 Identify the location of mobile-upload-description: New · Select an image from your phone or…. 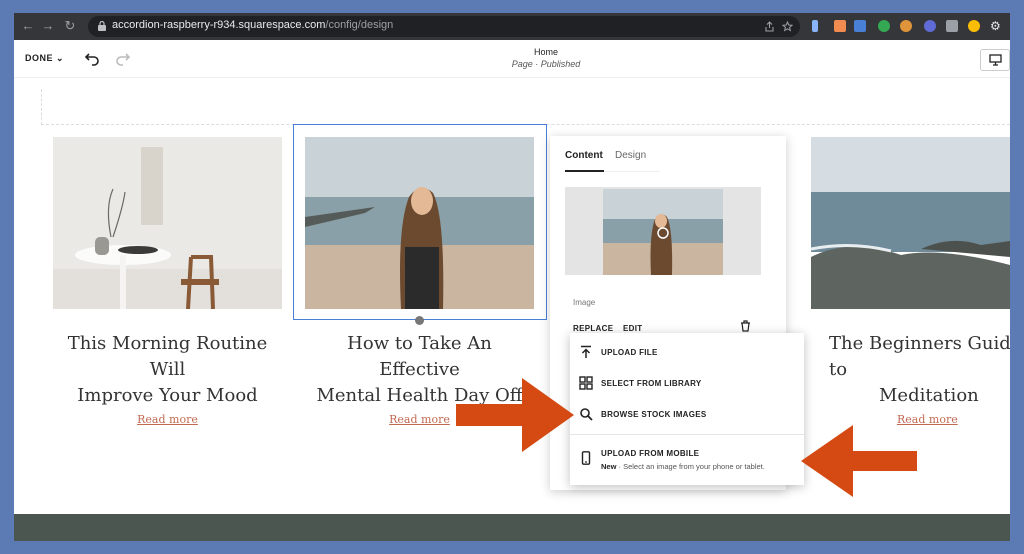
(683, 466).